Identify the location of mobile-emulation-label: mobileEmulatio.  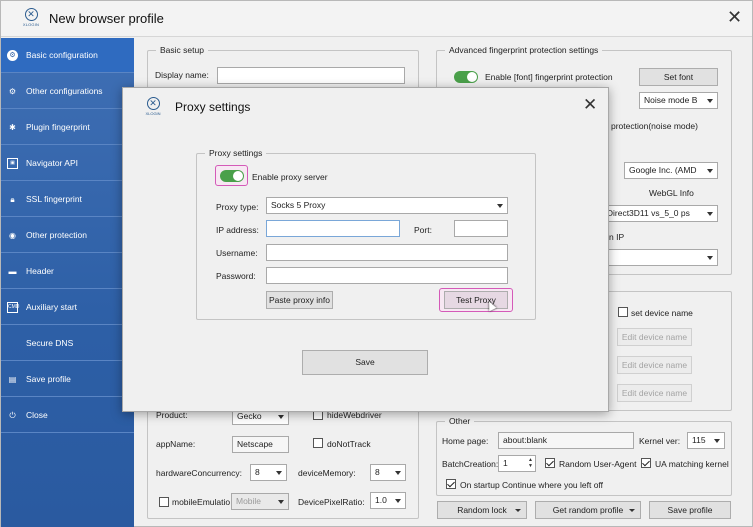
(201, 502).